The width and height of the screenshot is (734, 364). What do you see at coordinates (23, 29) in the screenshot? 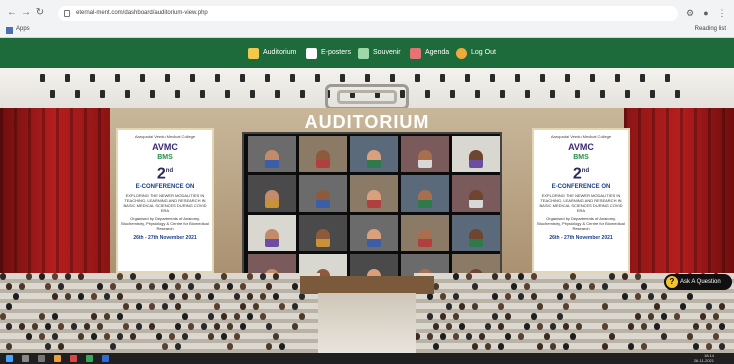
I see `apps-link: Apps` at bounding box center [23, 29].